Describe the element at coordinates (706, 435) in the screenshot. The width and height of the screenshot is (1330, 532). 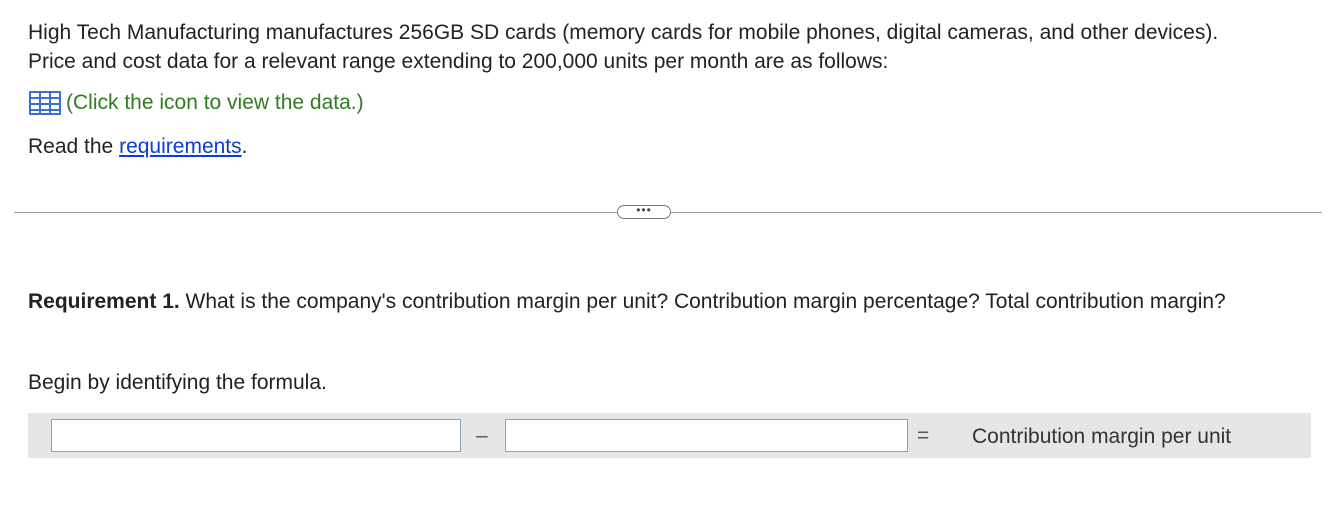
I see `formula-term-2-input` at that location.